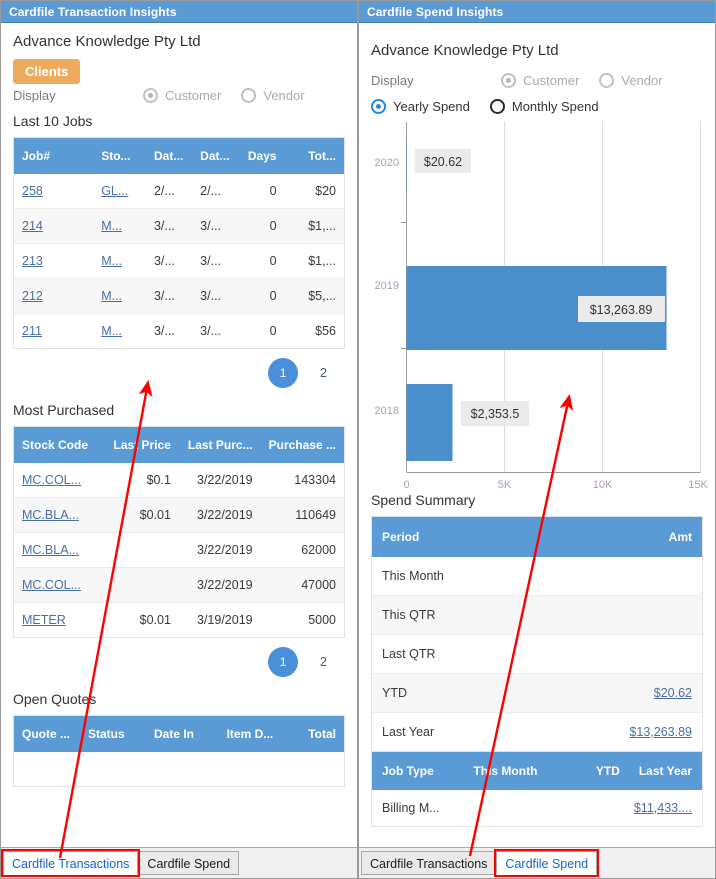 This screenshot has width=716, height=879. I want to click on right-tabstrip: Cardfile Transactions Cardfile Spend, so click(537, 862).